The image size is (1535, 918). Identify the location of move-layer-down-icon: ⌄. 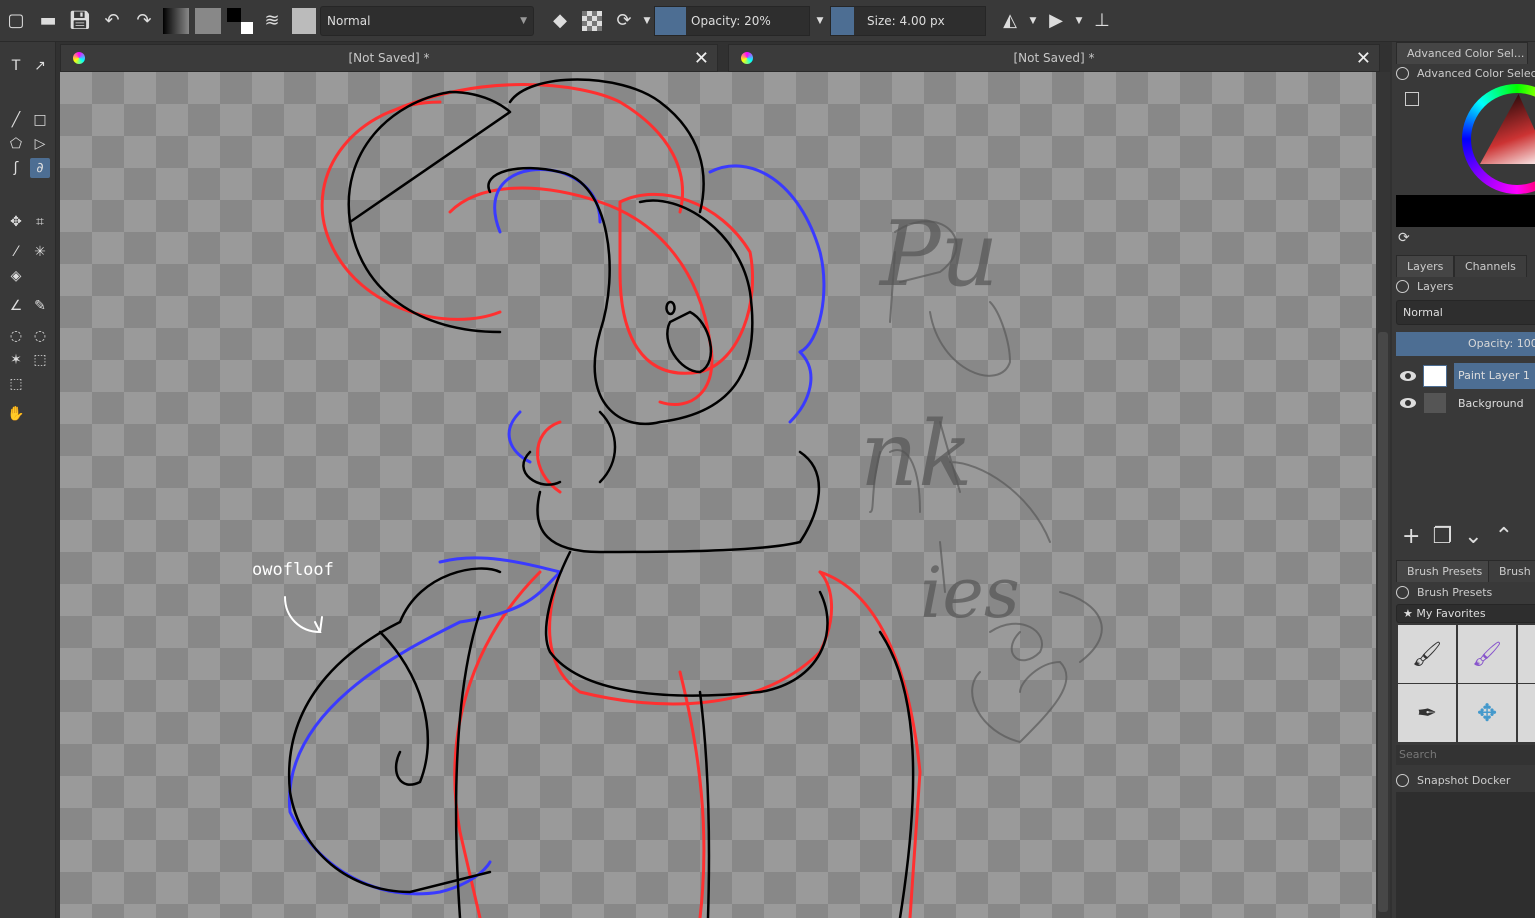
(1473, 536).